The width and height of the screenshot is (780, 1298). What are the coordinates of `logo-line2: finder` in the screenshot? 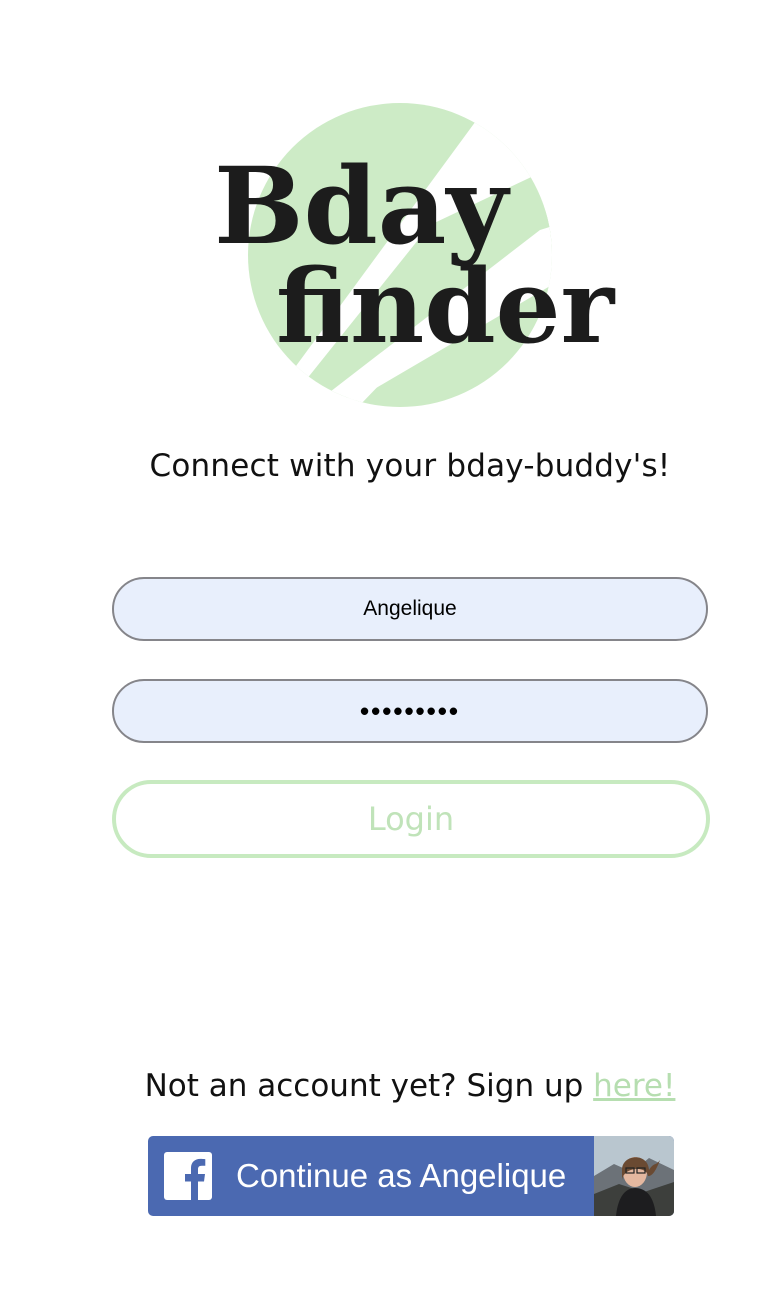 It's located at (446, 307).